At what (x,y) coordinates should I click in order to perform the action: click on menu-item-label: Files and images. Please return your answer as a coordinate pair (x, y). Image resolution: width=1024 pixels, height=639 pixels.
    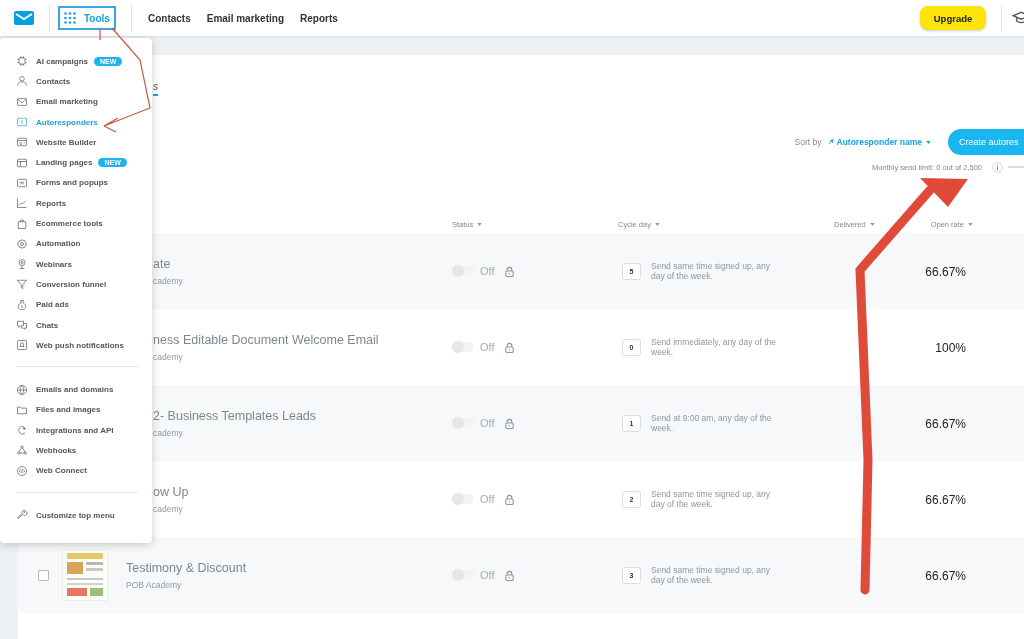
    Looking at the image, I should click on (68, 410).